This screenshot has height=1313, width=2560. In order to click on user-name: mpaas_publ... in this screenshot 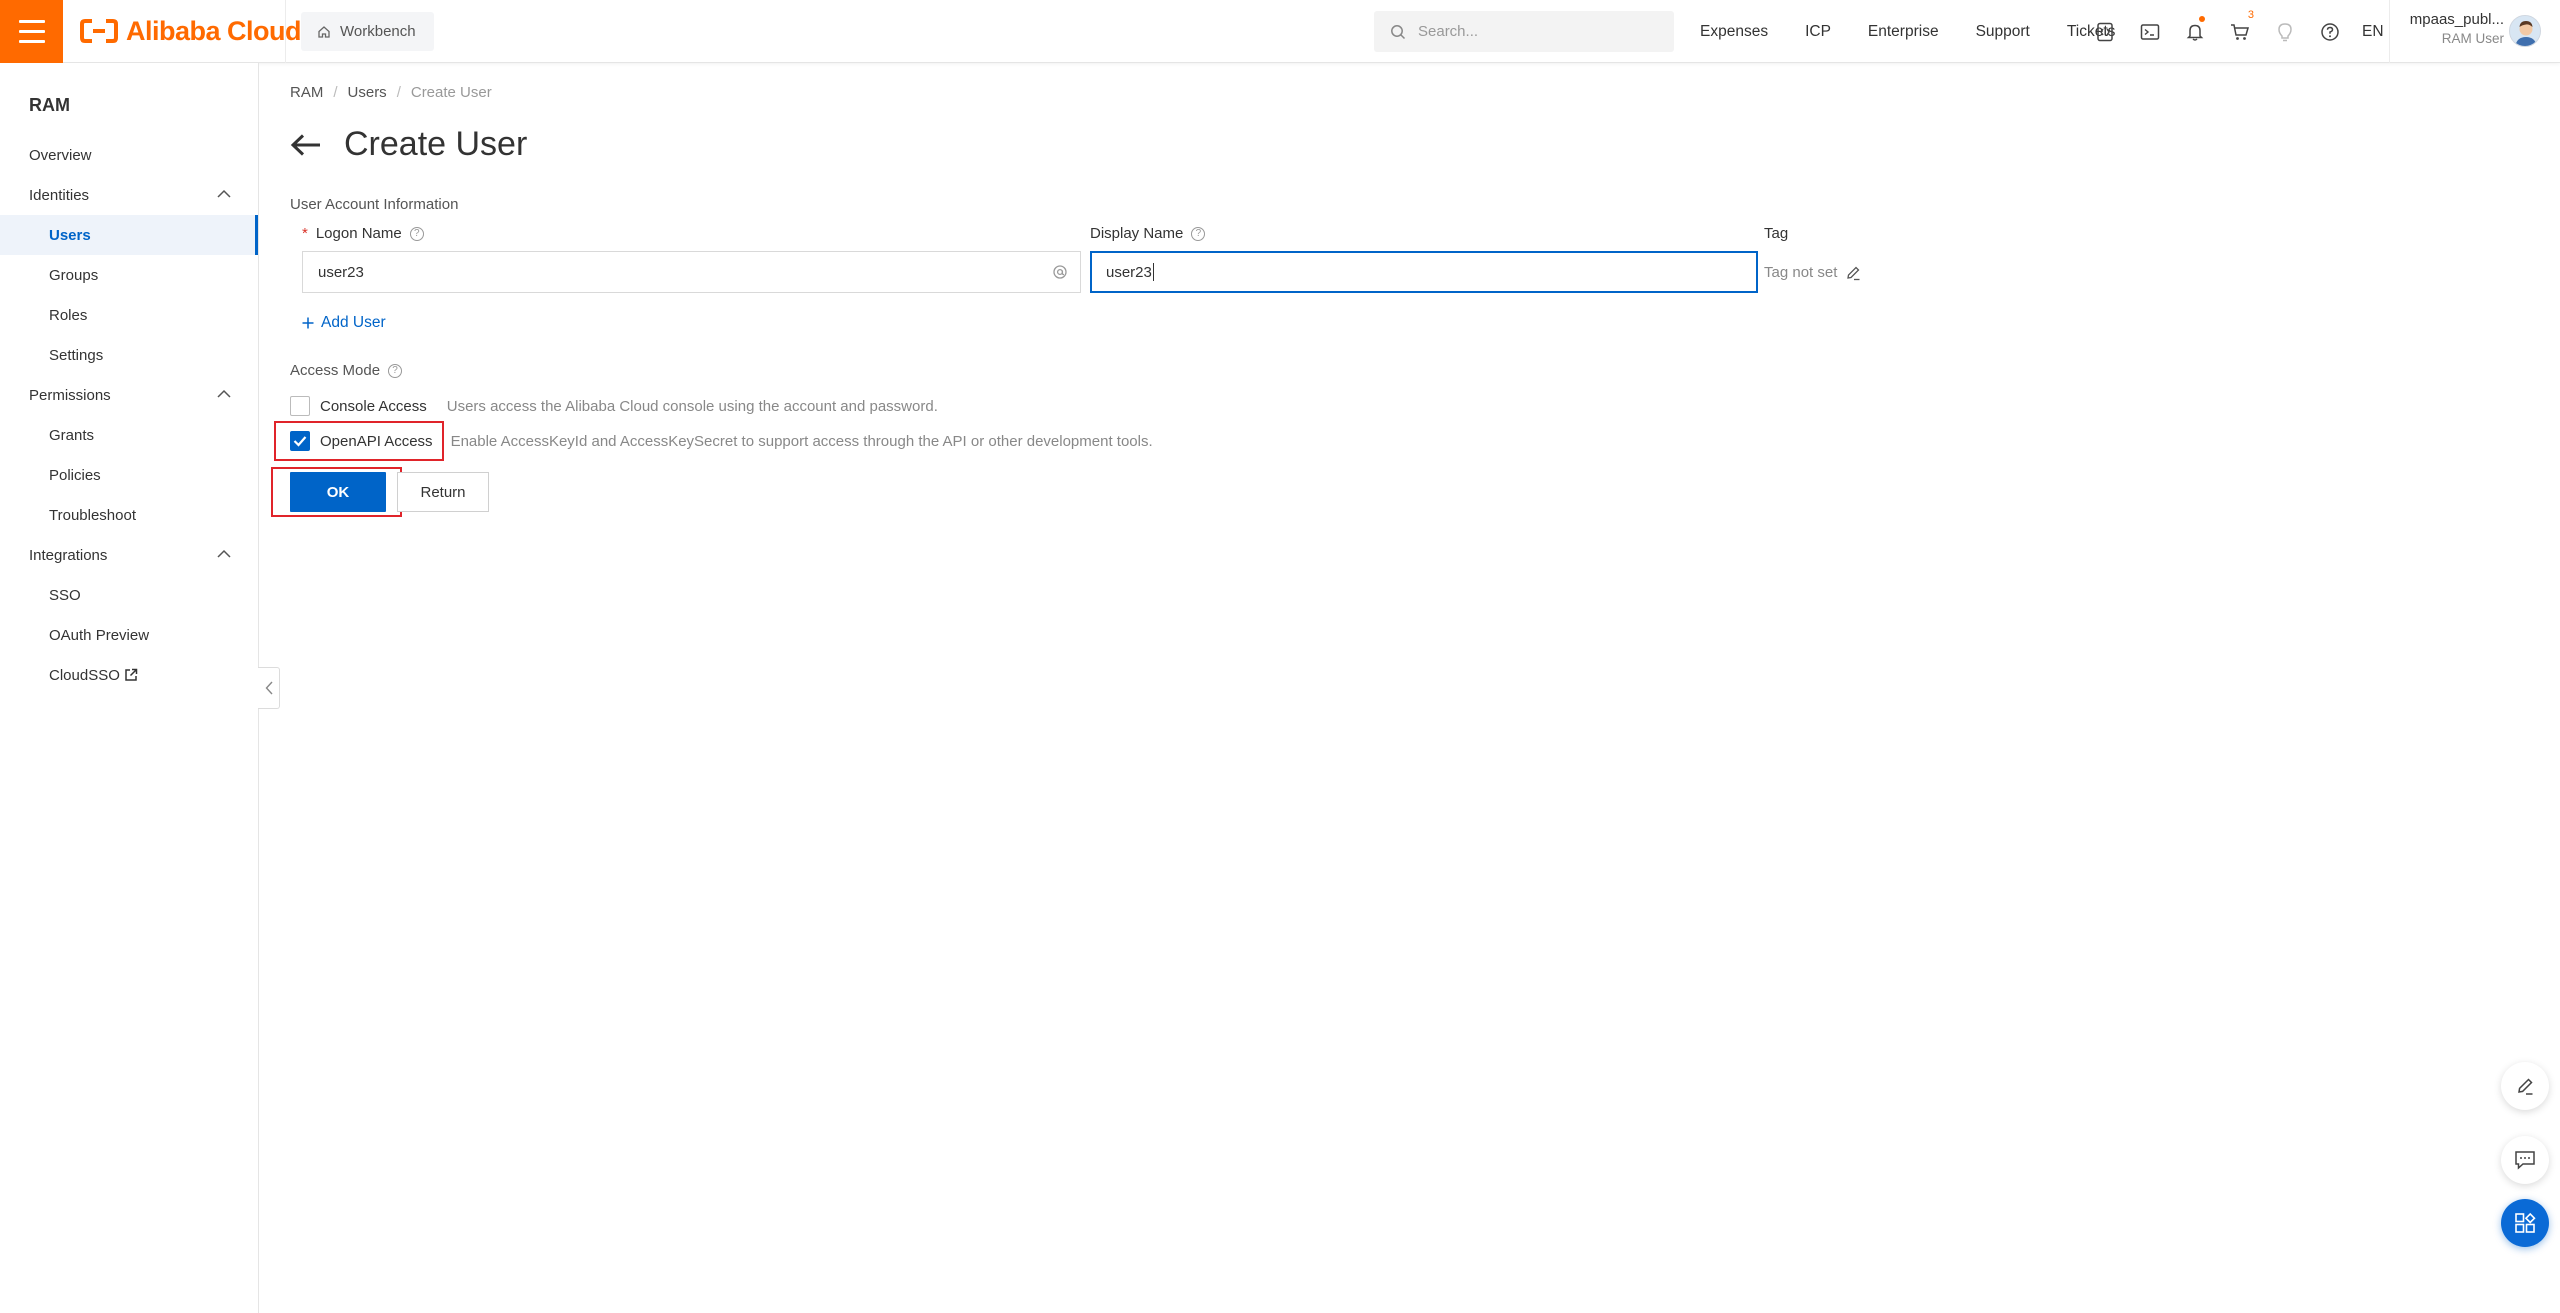, I will do `click(2456, 19)`.